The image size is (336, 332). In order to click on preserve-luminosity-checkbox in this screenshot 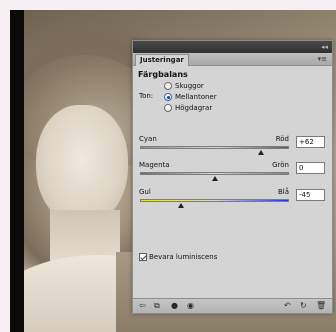, I will do `click(143, 257)`.